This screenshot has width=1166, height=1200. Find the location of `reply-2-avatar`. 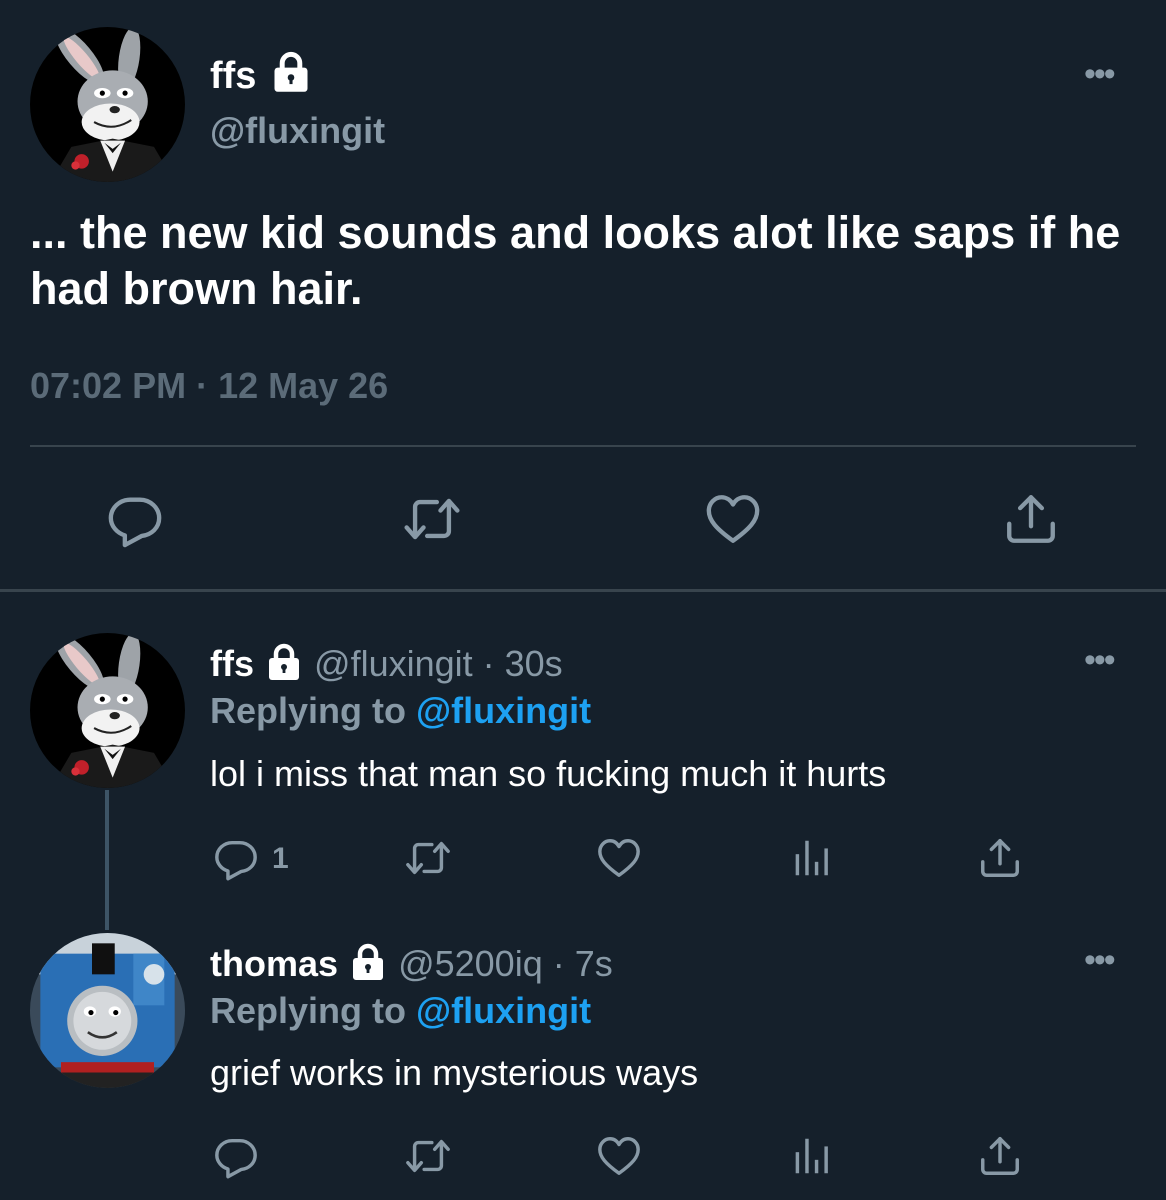

reply-2-avatar is located at coordinates (107, 1010).